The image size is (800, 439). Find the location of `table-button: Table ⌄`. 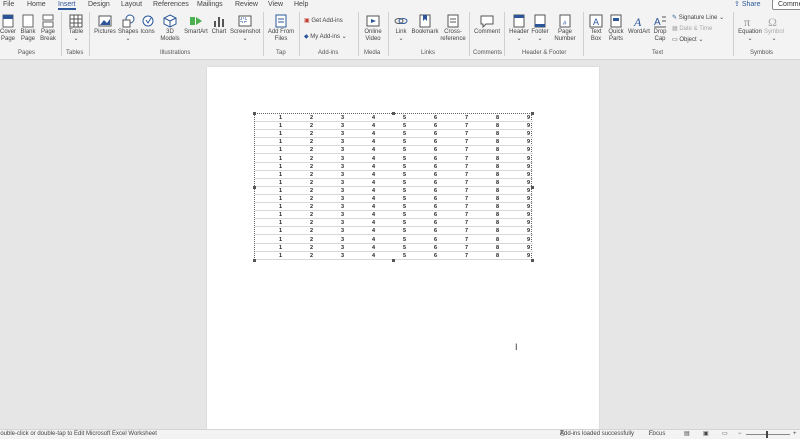

table-button: Table ⌄ is located at coordinates (76, 28).